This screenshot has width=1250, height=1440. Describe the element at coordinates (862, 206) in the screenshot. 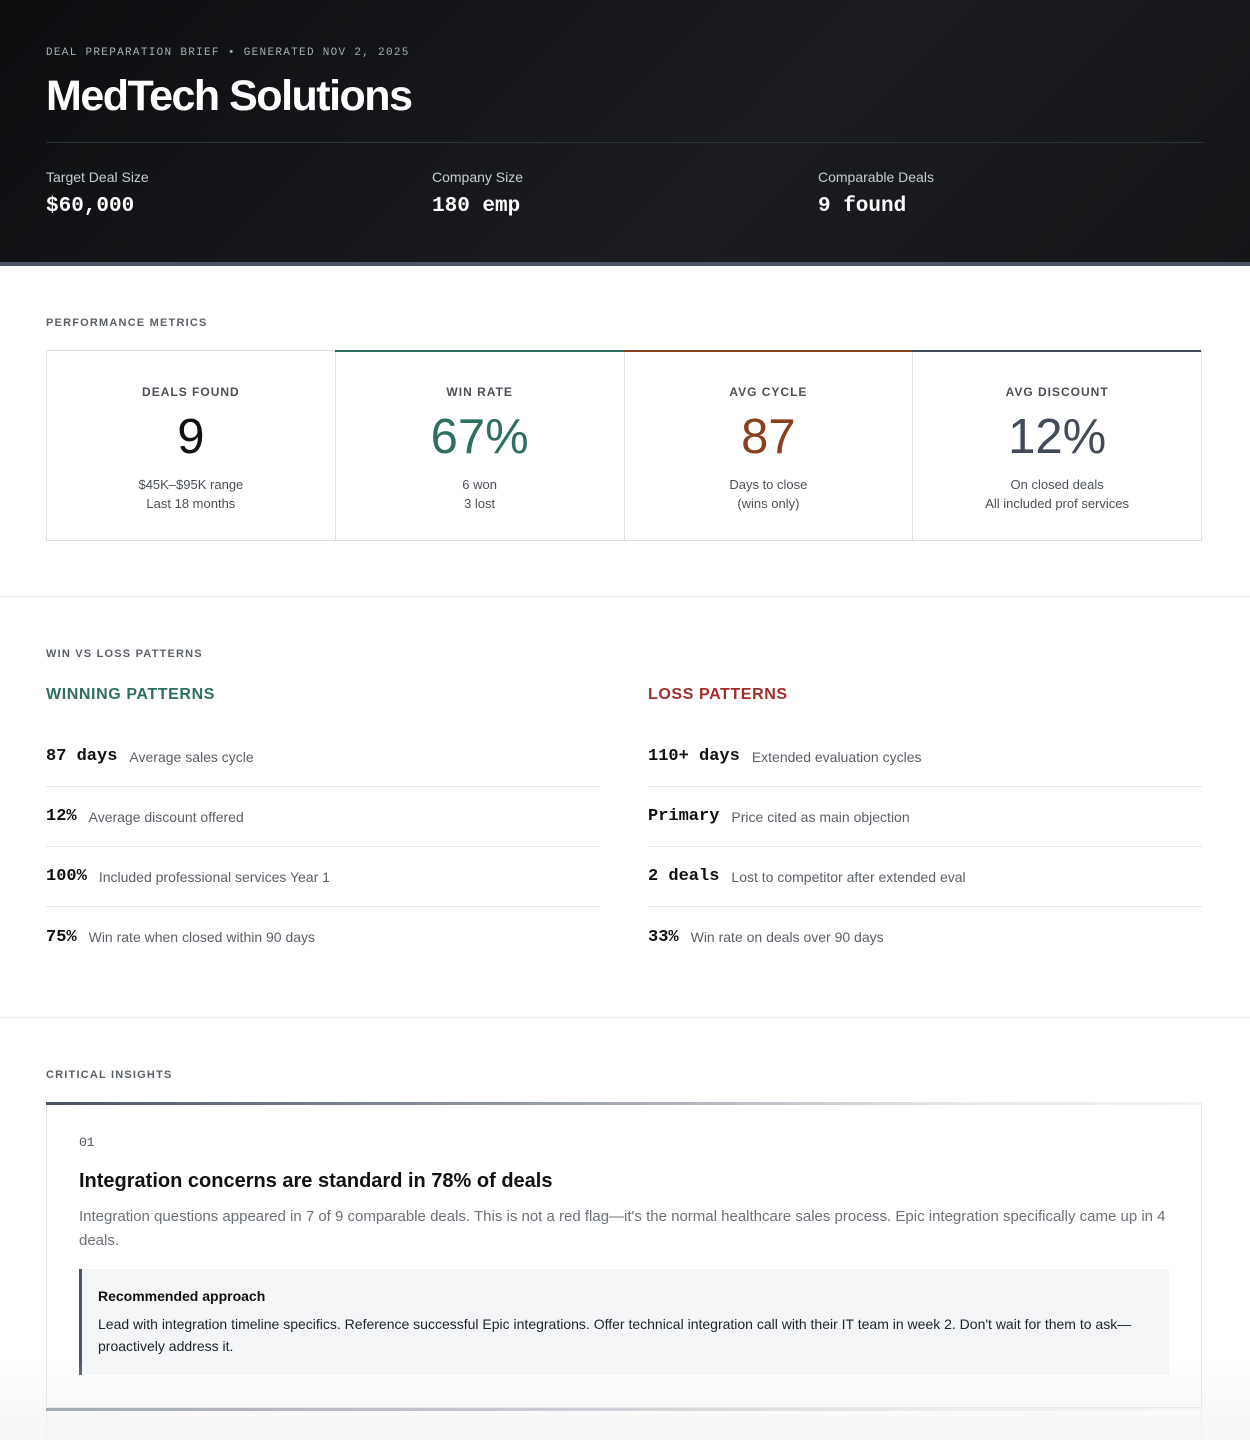

I see `stat-value: 9 found` at that location.